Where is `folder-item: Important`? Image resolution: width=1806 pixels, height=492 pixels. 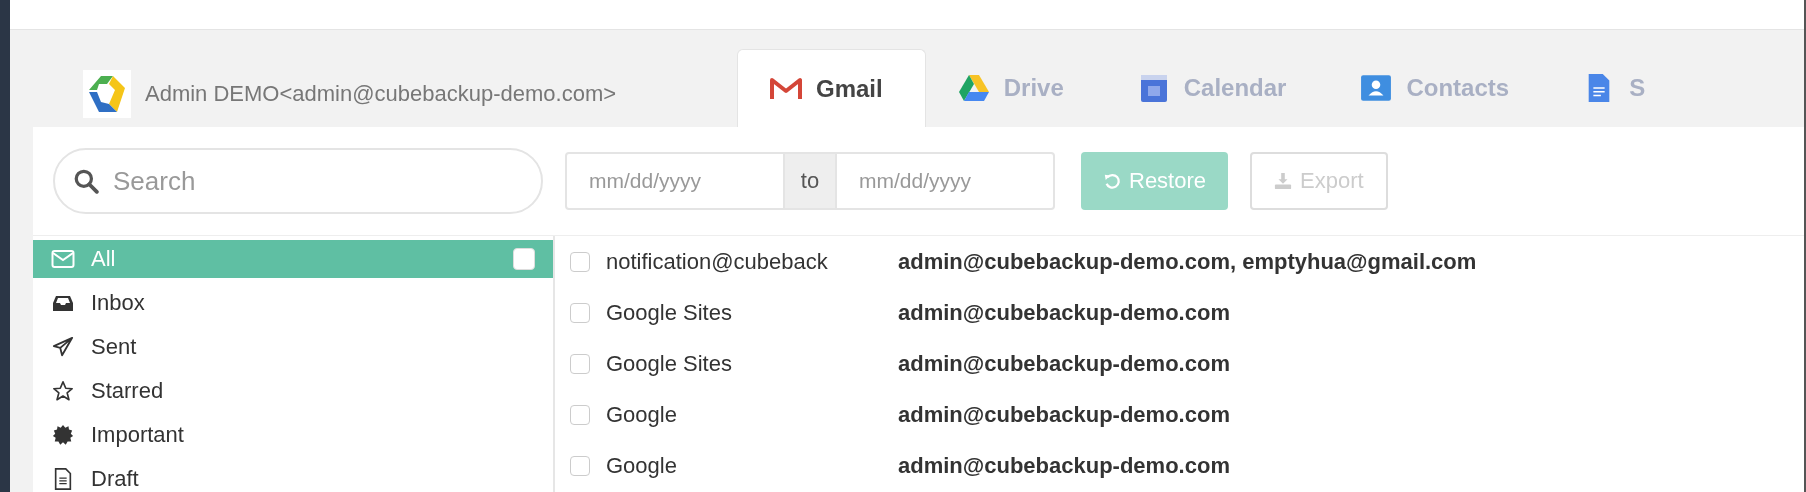 folder-item: Important is located at coordinates (293, 435).